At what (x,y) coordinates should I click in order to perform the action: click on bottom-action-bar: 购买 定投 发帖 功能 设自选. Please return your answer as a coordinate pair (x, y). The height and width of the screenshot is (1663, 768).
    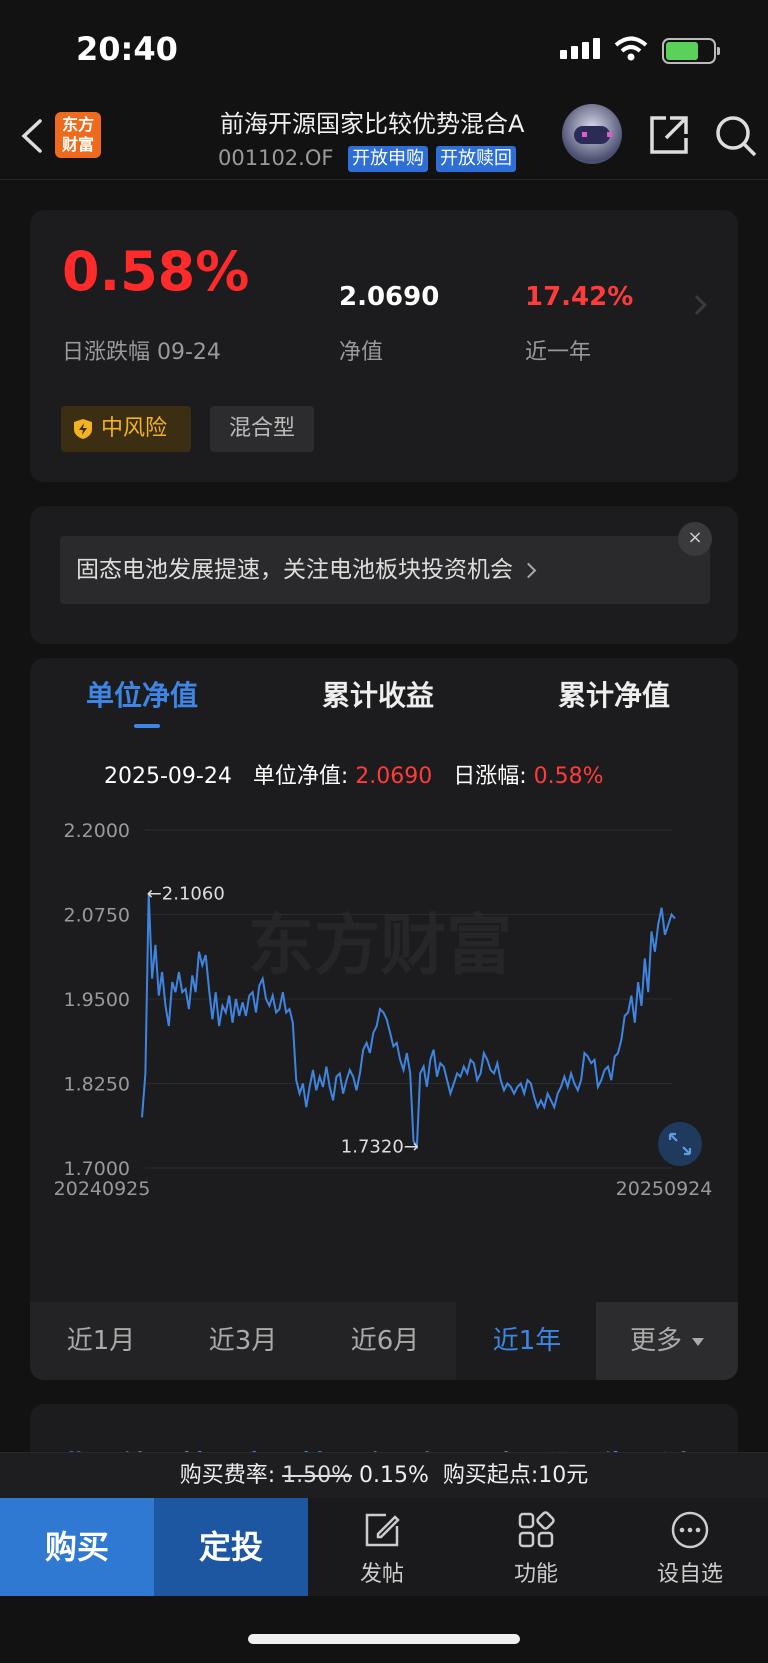
    Looking at the image, I should click on (384, 1547).